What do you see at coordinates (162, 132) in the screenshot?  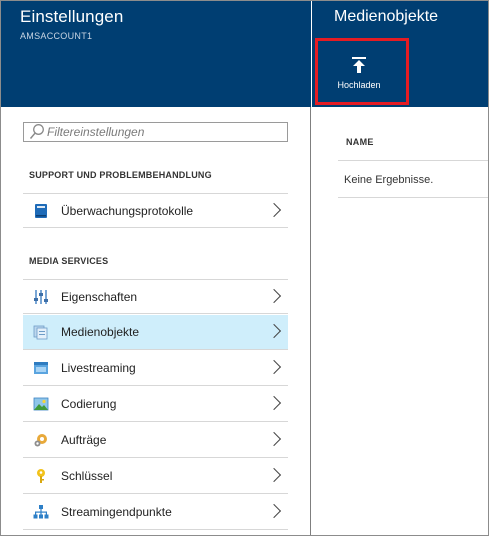 I see `filter-input` at bounding box center [162, 132].